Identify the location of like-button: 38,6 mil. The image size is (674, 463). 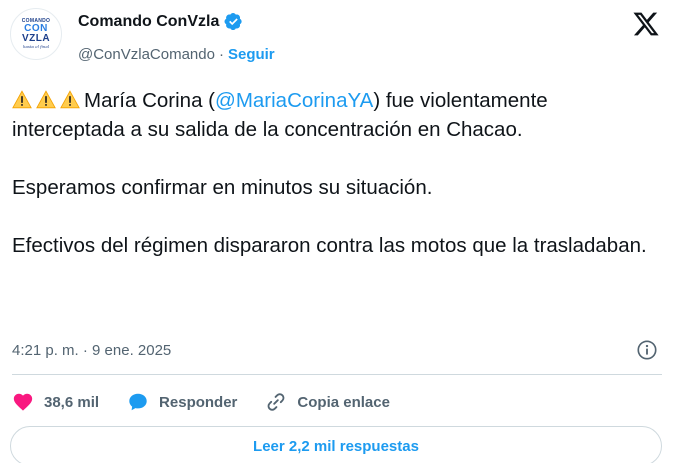
(55, 402).